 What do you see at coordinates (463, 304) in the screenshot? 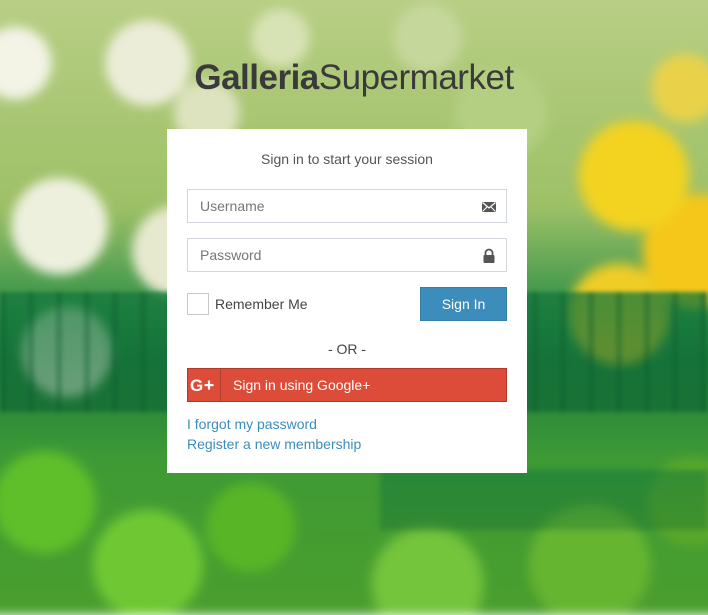
I see `sign-in-button: Sign In` at bounding box center [463, 304].